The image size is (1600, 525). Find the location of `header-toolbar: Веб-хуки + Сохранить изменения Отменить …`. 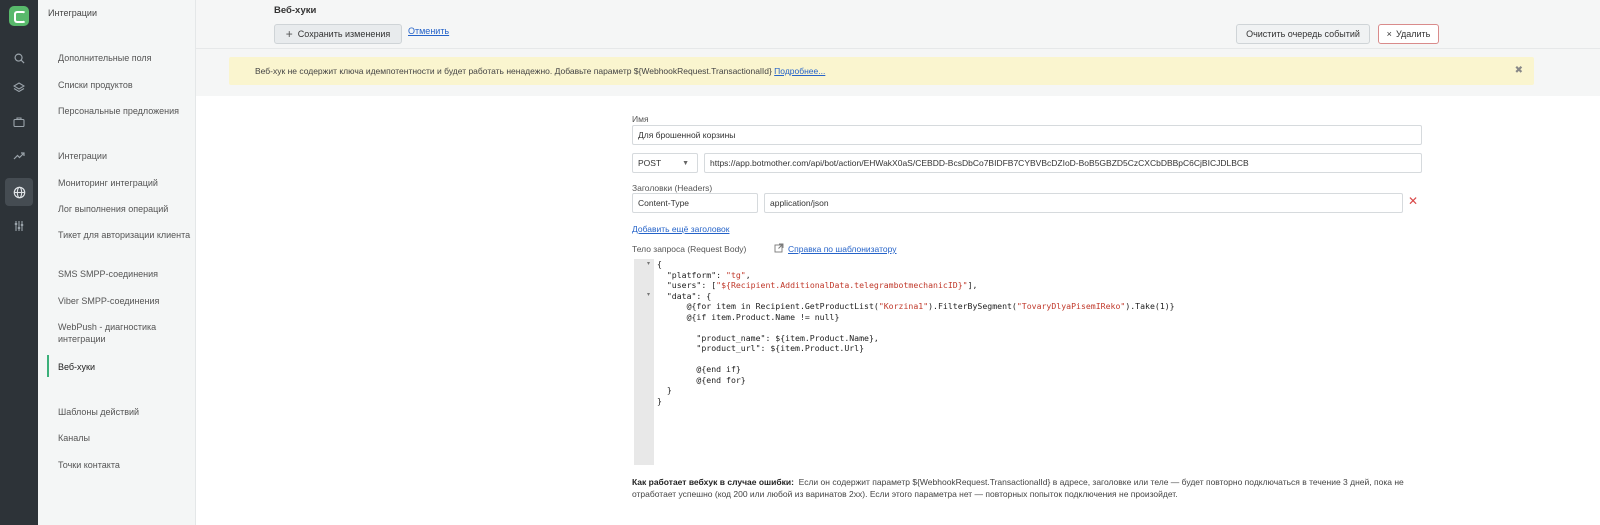

header-toolbar: Веб-хуки + Сохранить изменения Отменить … is located at coordinates (898, 24).